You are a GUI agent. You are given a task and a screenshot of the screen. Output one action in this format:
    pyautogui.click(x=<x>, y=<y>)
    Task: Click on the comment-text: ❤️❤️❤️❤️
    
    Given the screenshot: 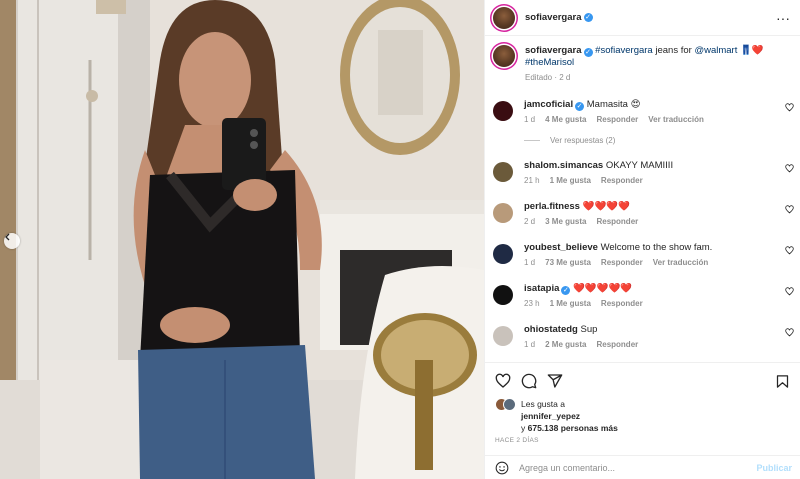 What is the action you would take?
    pyautogui.click(x=606, y=206)
    